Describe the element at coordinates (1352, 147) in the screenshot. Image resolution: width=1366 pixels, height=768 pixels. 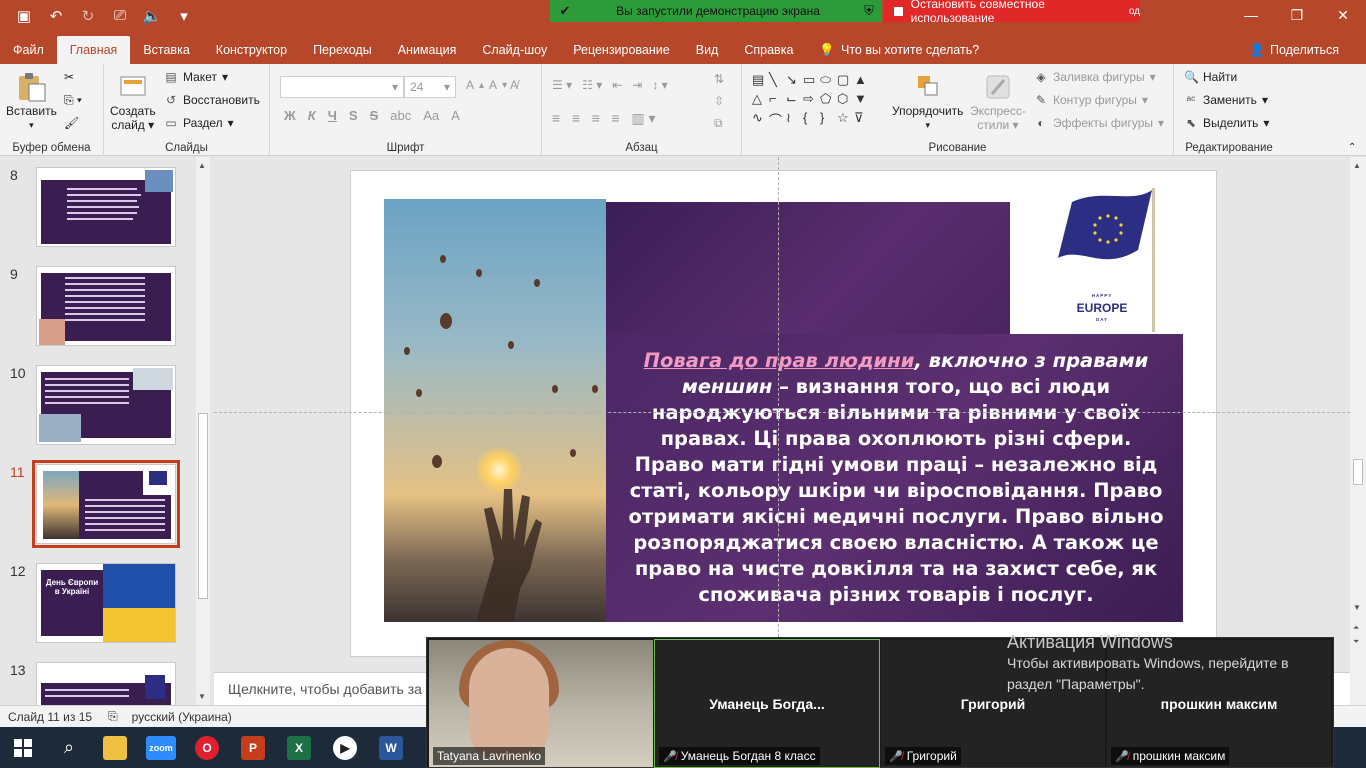
I see `collapse-ribbon-icon: ⌃` at that location.